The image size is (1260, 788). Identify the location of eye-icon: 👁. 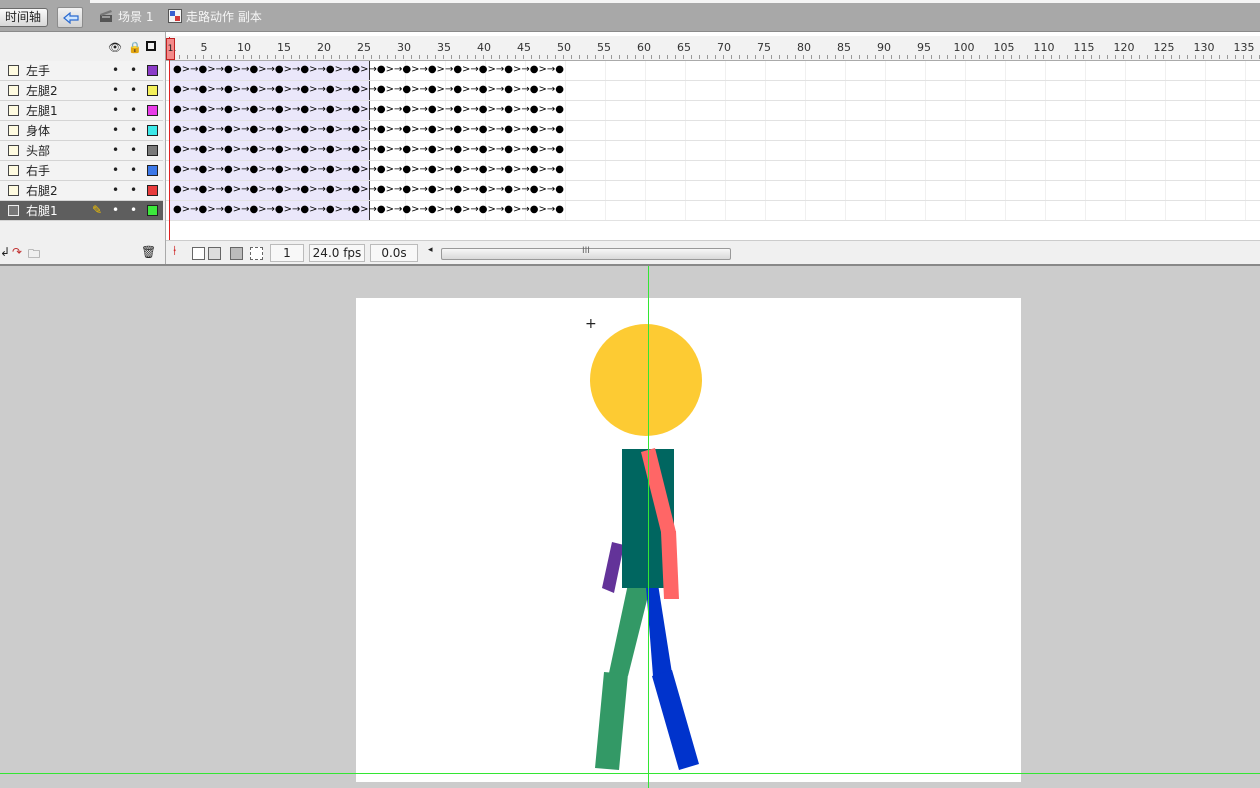
(115, 47).